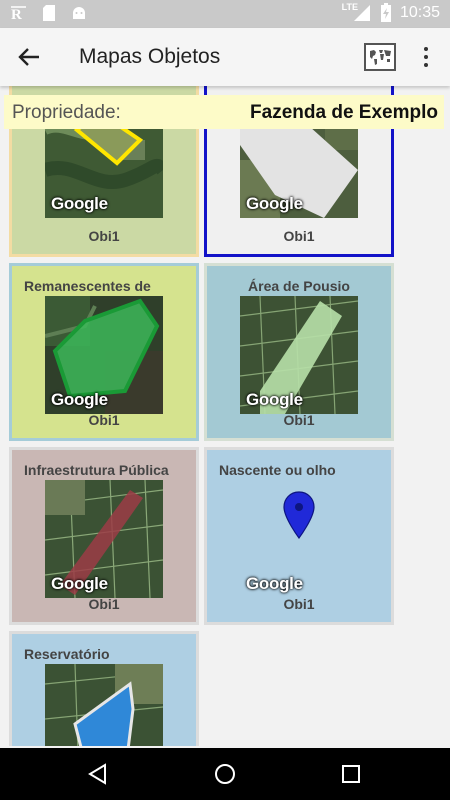 This screenshot has height=800, width=450. Describe the element at coordinates (225, 14) in the screenshot. I see `status-bar: R LTE 10:35` at that location.